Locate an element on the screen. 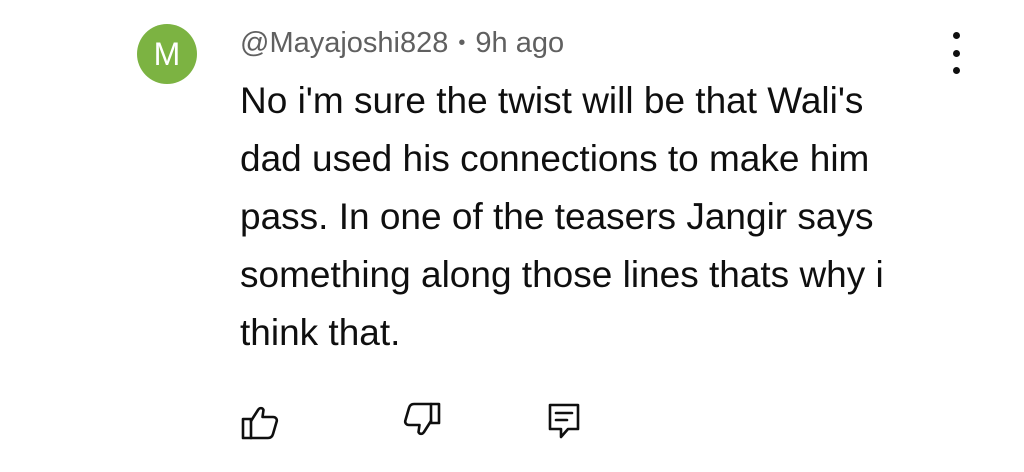 Image resolution: width=1024 pixels, height=472 pixels. thumb-up-icon is located at coordinates (260, 423).